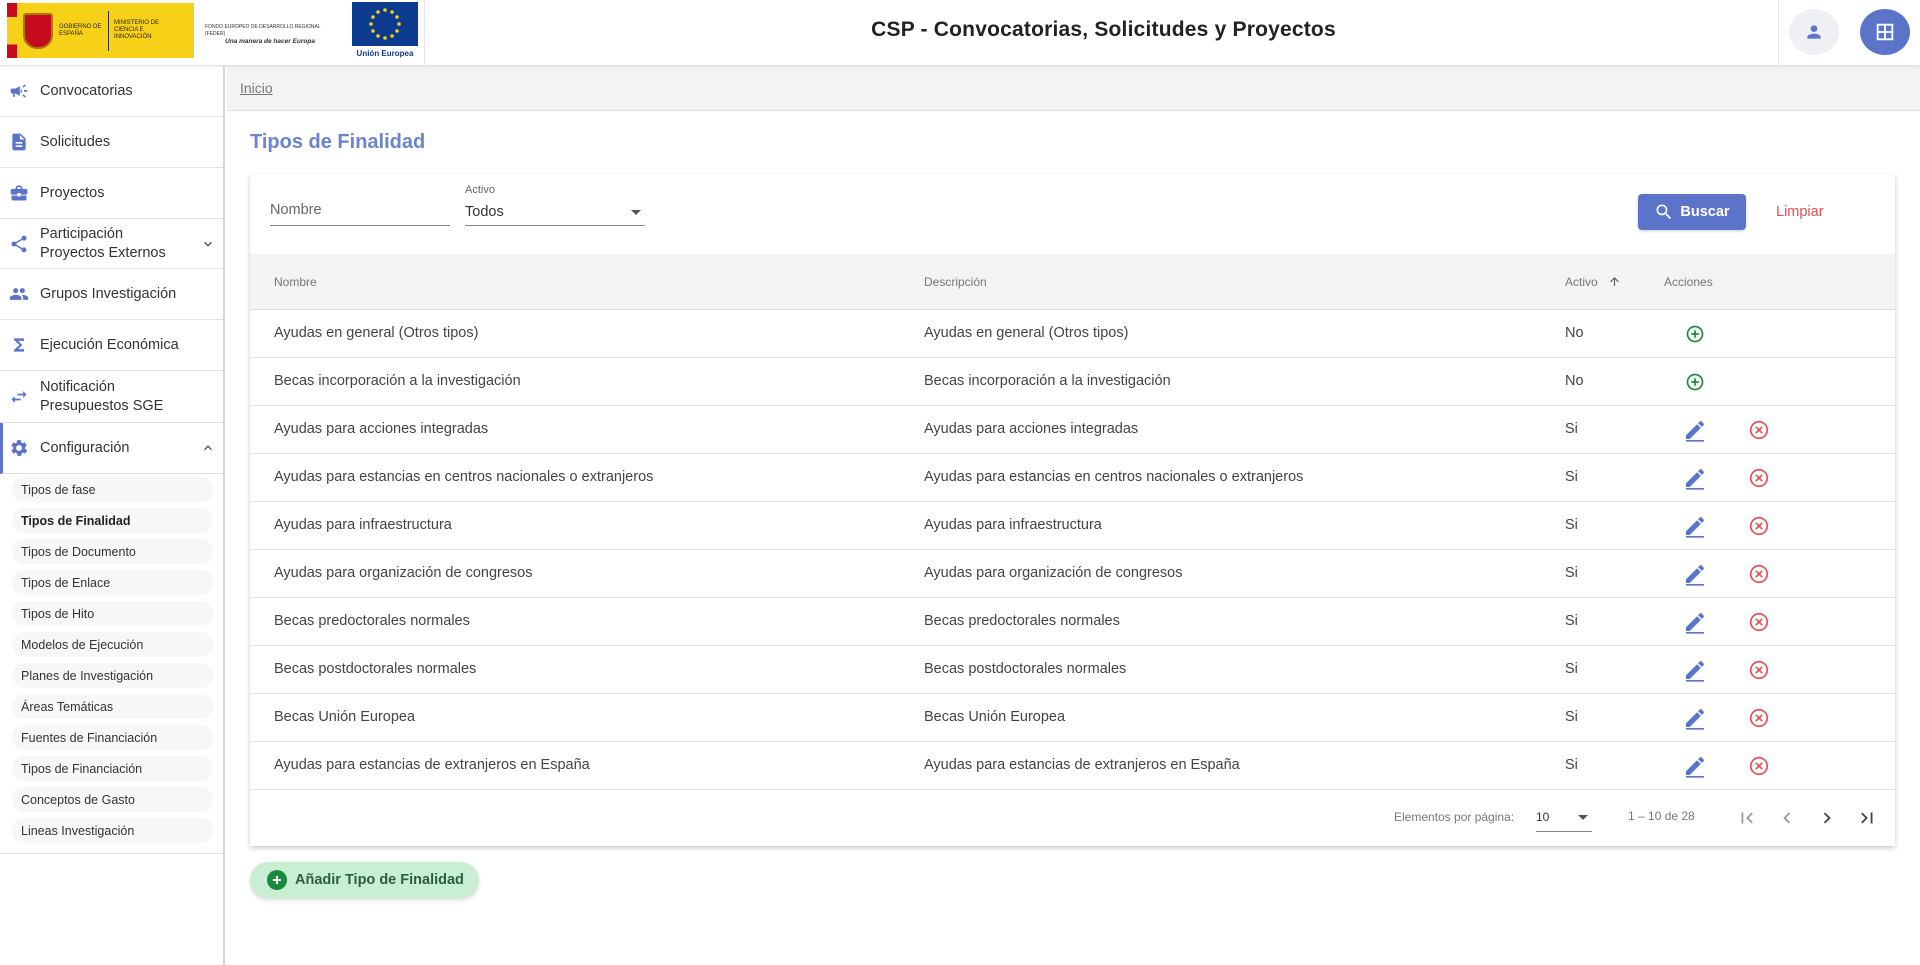 The width and height of the screenshot is (1920, 965). Describe the element at coordinates (1787, 818) in the screenshot. I see `previous-page-button` at that location.